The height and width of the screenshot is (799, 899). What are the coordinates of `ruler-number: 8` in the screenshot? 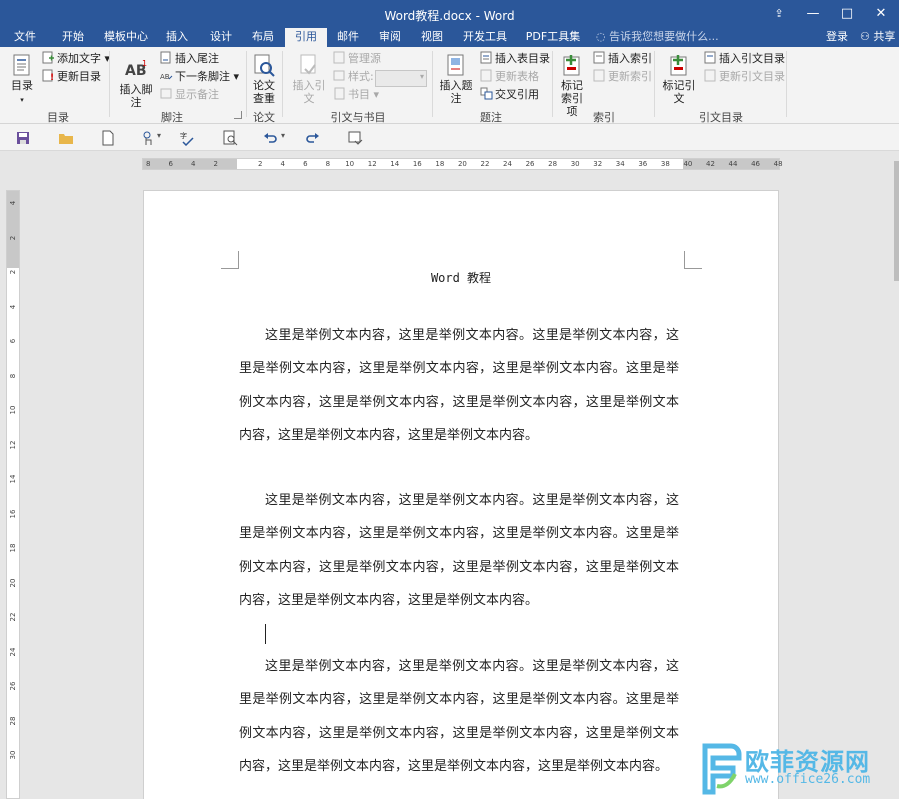 It's located at (328, 164).